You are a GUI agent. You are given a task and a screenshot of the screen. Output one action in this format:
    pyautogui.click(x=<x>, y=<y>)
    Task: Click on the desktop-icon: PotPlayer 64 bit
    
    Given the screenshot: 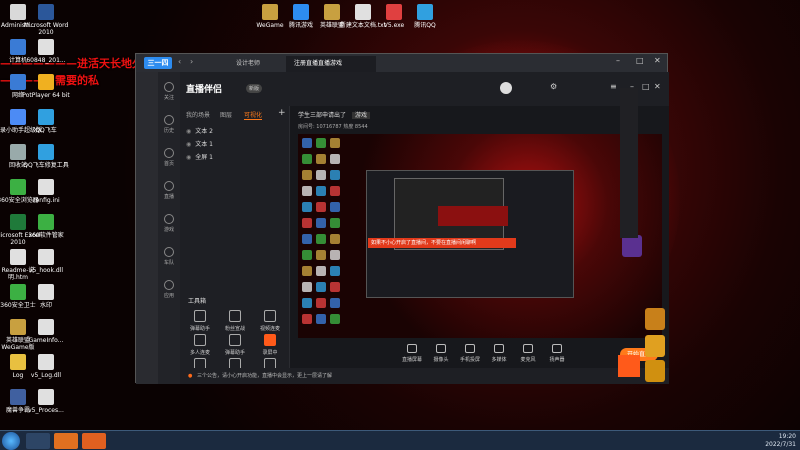 What is the action you would take?
    pyautogui.click(x=46, y=86)
    